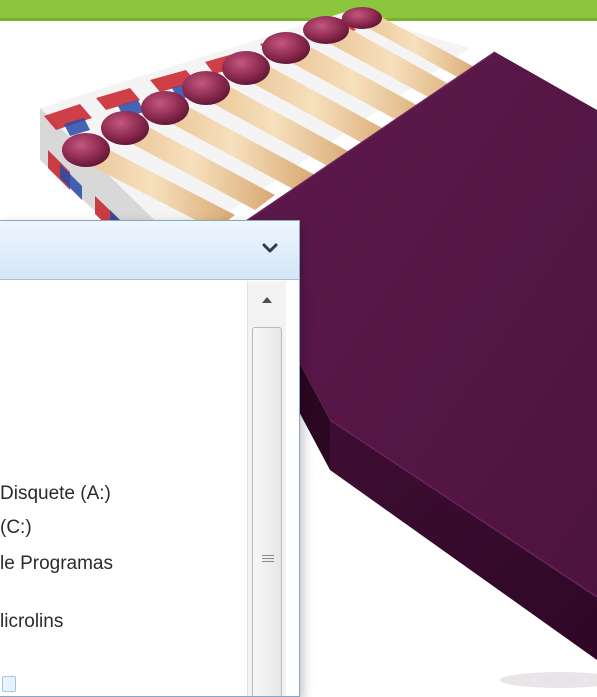 The height and width of the screenshot is (697, 597). I want to click on list-item-microlins: licrolins, so click(31, 622).